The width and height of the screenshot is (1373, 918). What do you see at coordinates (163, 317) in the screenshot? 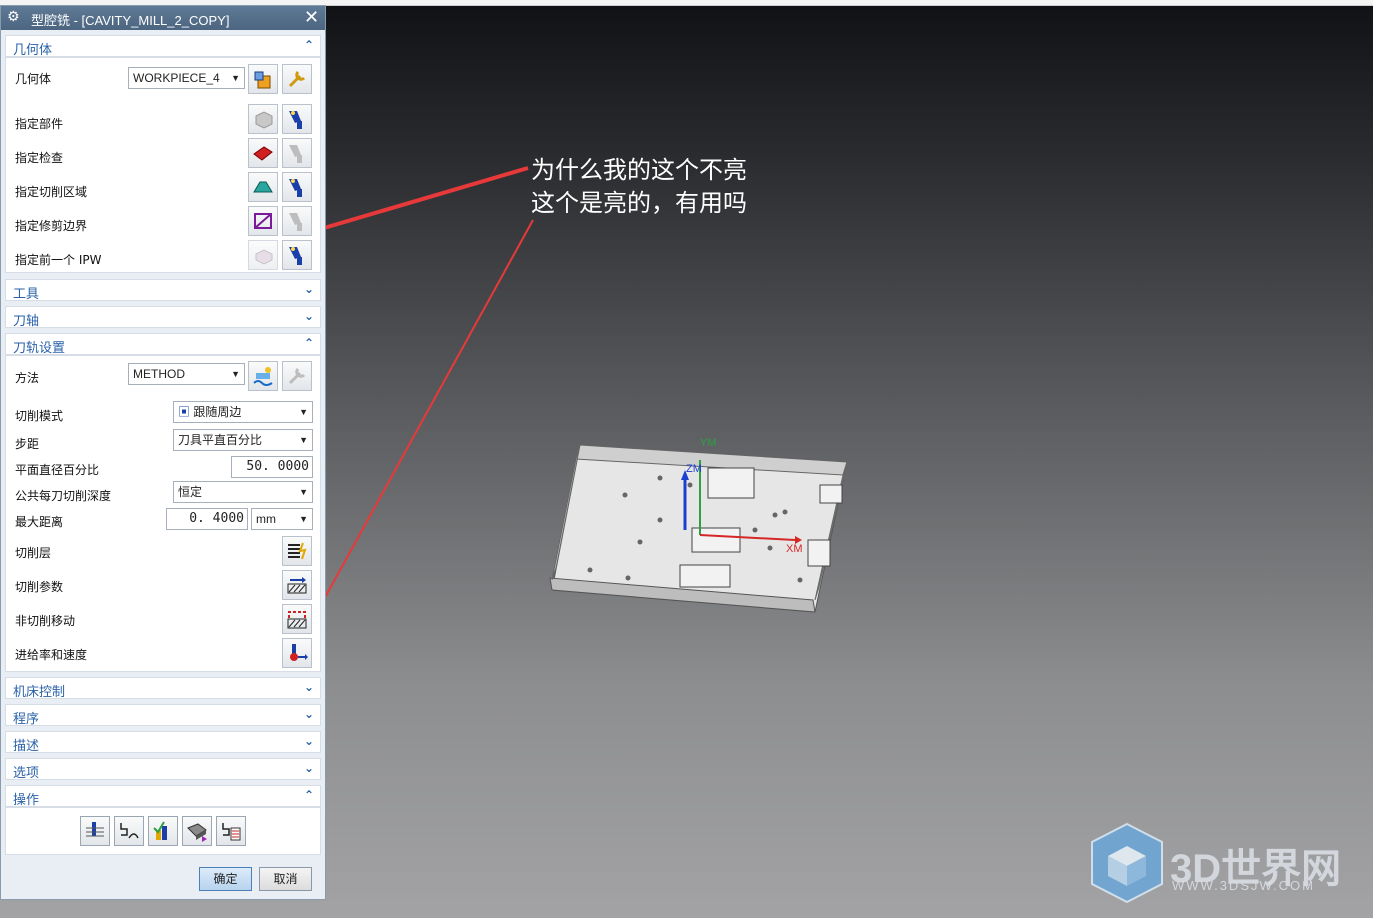
I see `section-tool-axis-header: 刀轴 ⌄` at bounding box center [163, 317].